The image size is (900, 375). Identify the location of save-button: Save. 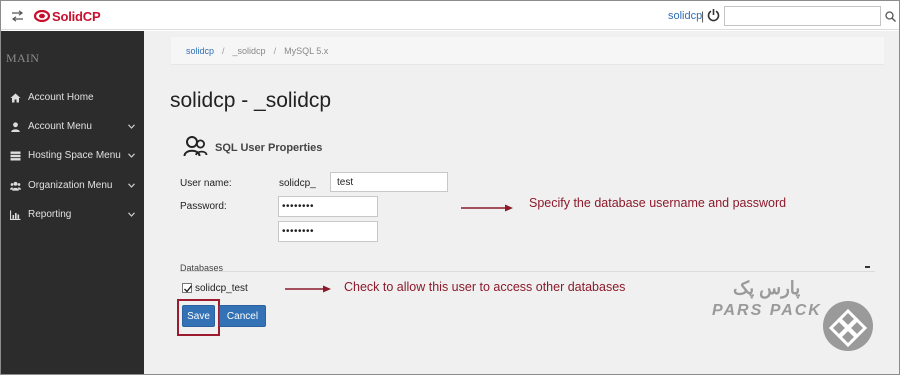
(198, 316).